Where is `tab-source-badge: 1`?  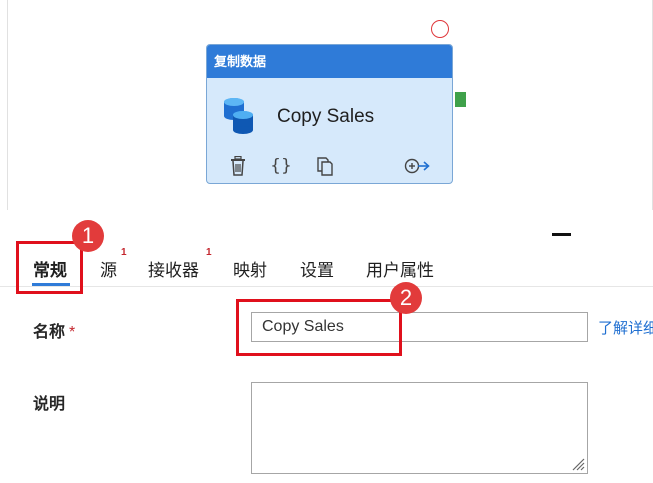
tab-source-badge: 1 is located at coordinates (124, 252).